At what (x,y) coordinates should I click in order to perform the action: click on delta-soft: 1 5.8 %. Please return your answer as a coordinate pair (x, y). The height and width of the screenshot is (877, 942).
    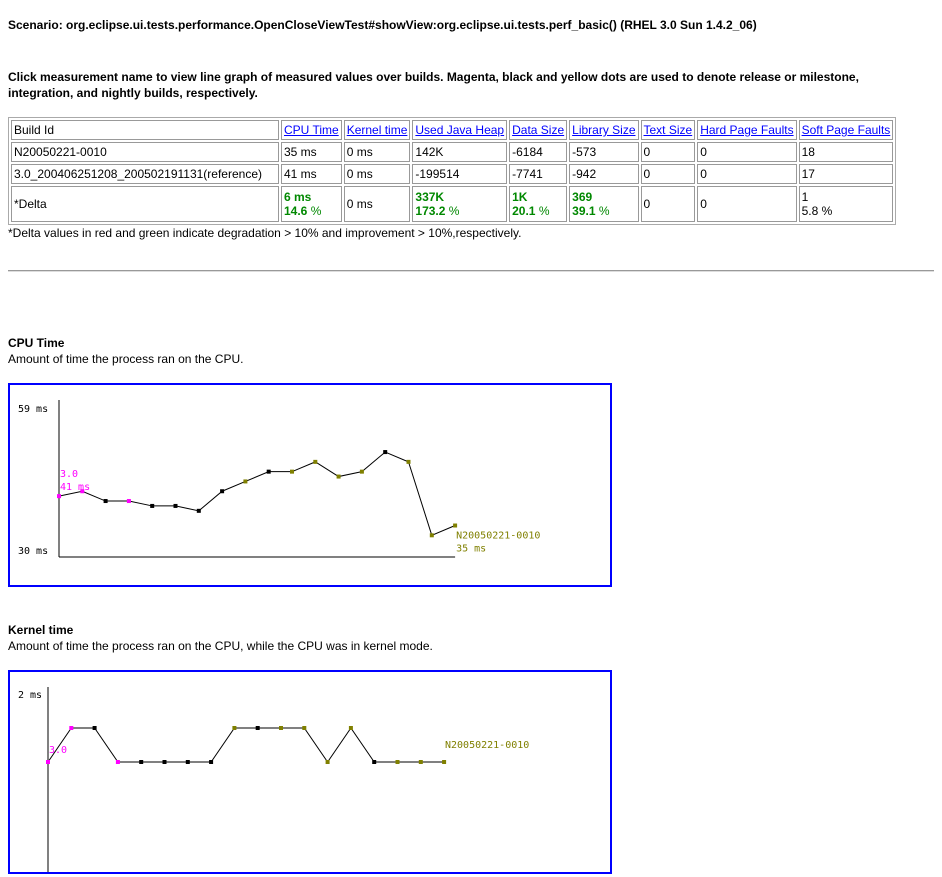
    Looking at the image, I should click on (846, 204).